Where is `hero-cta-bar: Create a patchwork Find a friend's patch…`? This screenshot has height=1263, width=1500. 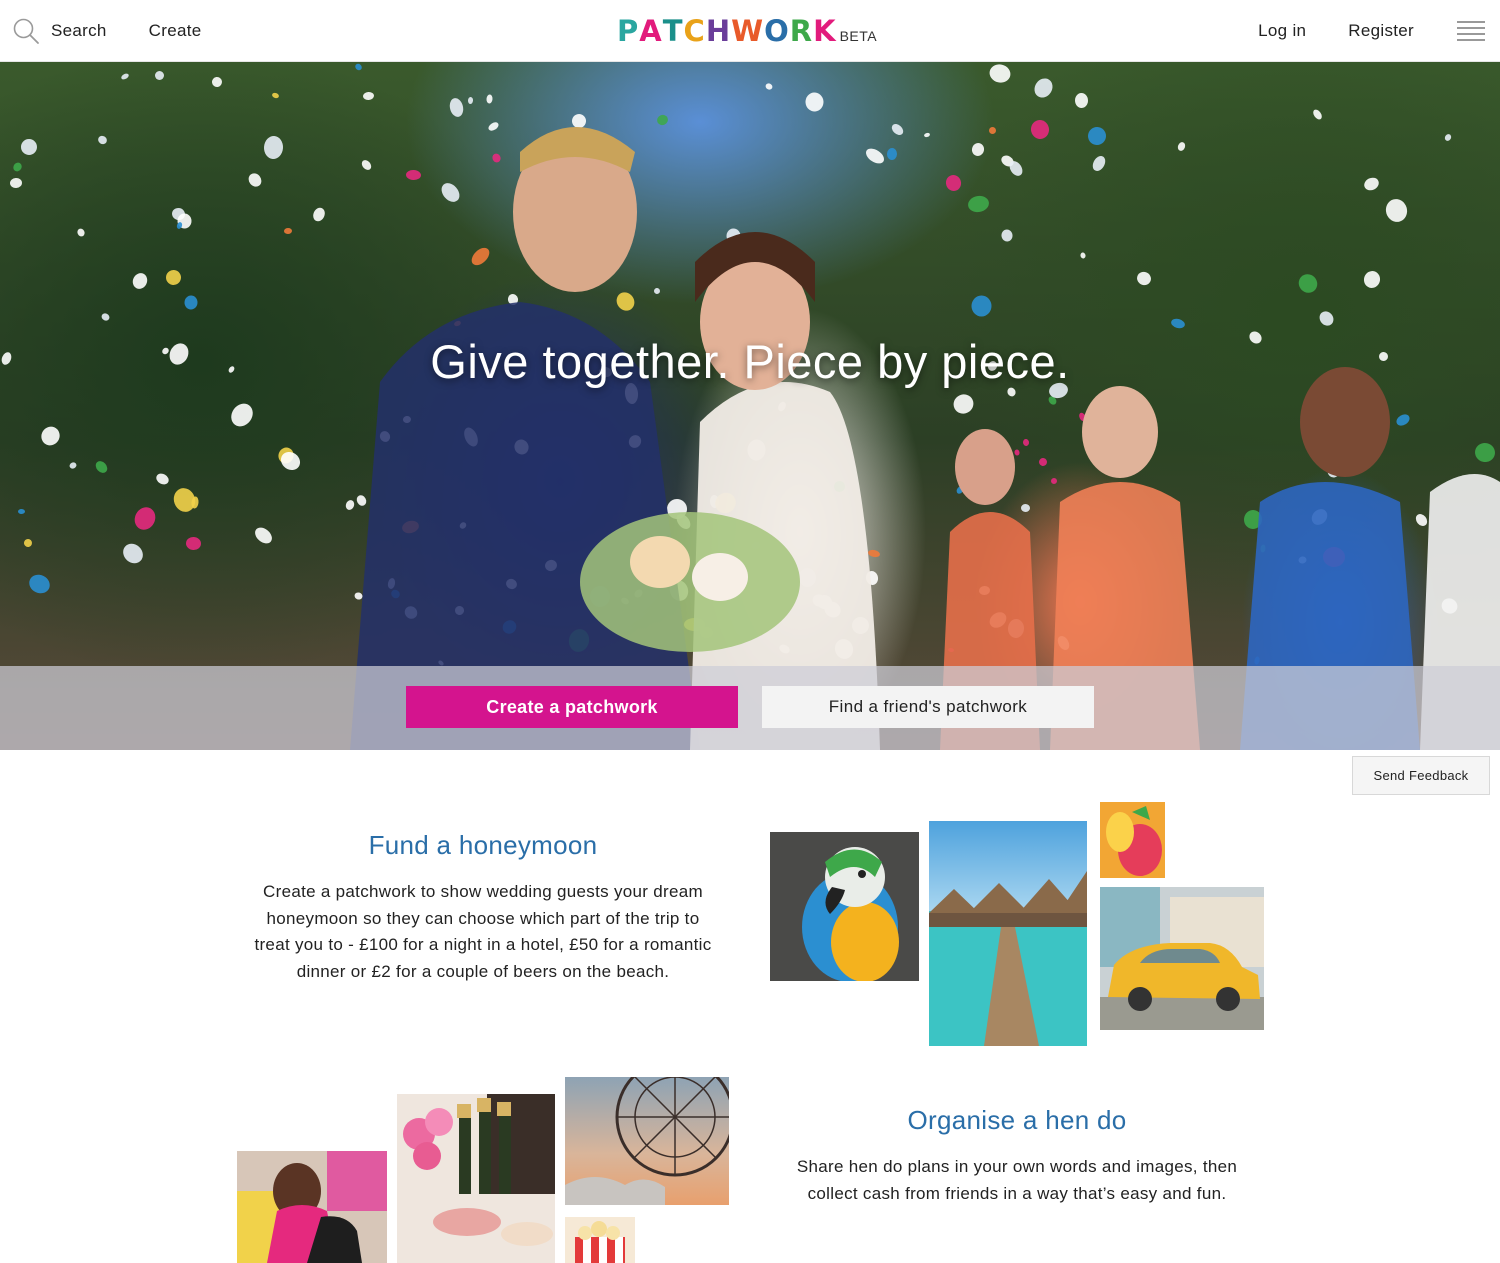 hero-cta-bar: Create a patchwork Find a friend's patch… is located at coordinates (750, 708).